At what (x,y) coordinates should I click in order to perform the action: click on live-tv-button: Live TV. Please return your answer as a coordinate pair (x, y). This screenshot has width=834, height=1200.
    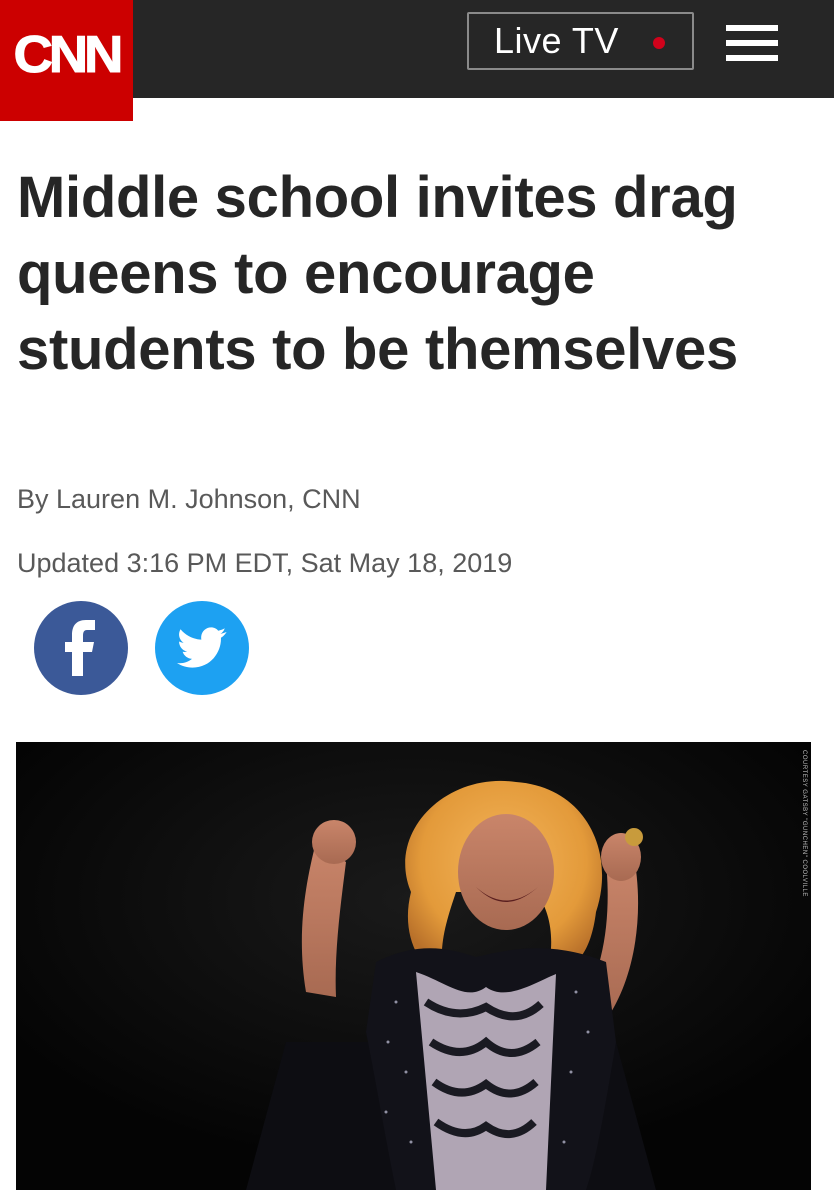
    Looking at the image, I should click on (580, 41).